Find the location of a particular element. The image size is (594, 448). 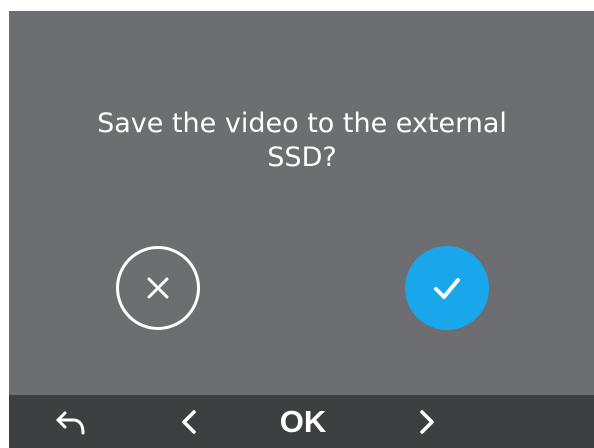

back-button is located at coordinates (71, 421).